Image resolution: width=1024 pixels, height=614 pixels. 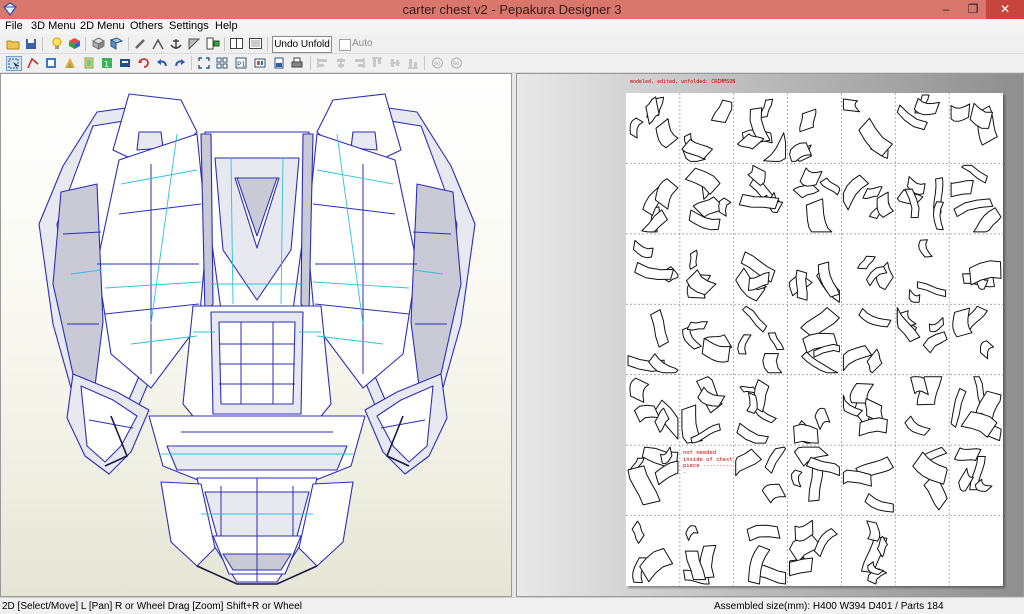 What do you see at coordinates (31, 43) in the screenshot?
I see `save-icon` at bounding box center [31, 43].